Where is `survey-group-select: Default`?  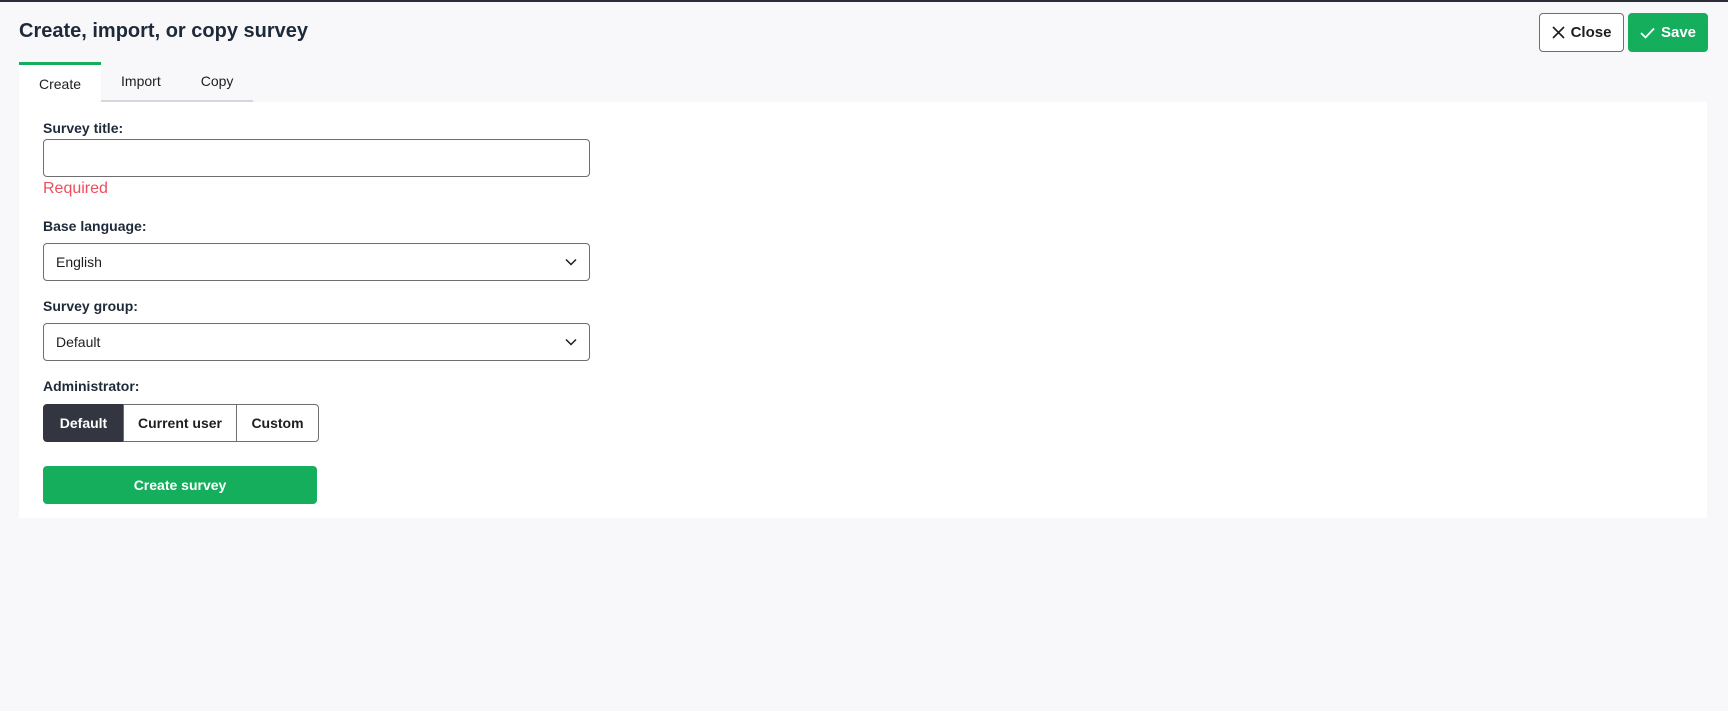 survey-group-select: Default is located at coordinates (316, 342).